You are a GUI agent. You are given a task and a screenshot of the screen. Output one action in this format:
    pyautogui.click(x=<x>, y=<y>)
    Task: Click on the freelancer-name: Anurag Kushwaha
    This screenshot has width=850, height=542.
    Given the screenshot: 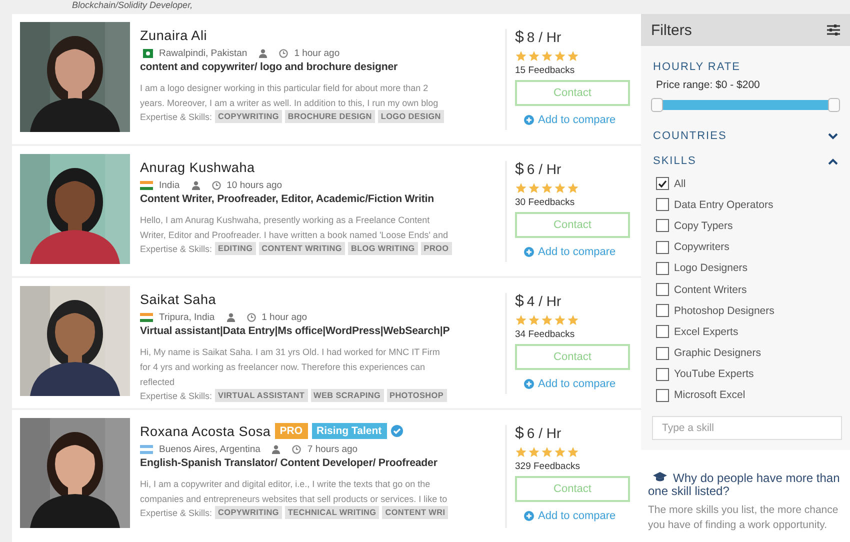 What is the action you would take?
    pyautogui.click(x=197, y=167)
    